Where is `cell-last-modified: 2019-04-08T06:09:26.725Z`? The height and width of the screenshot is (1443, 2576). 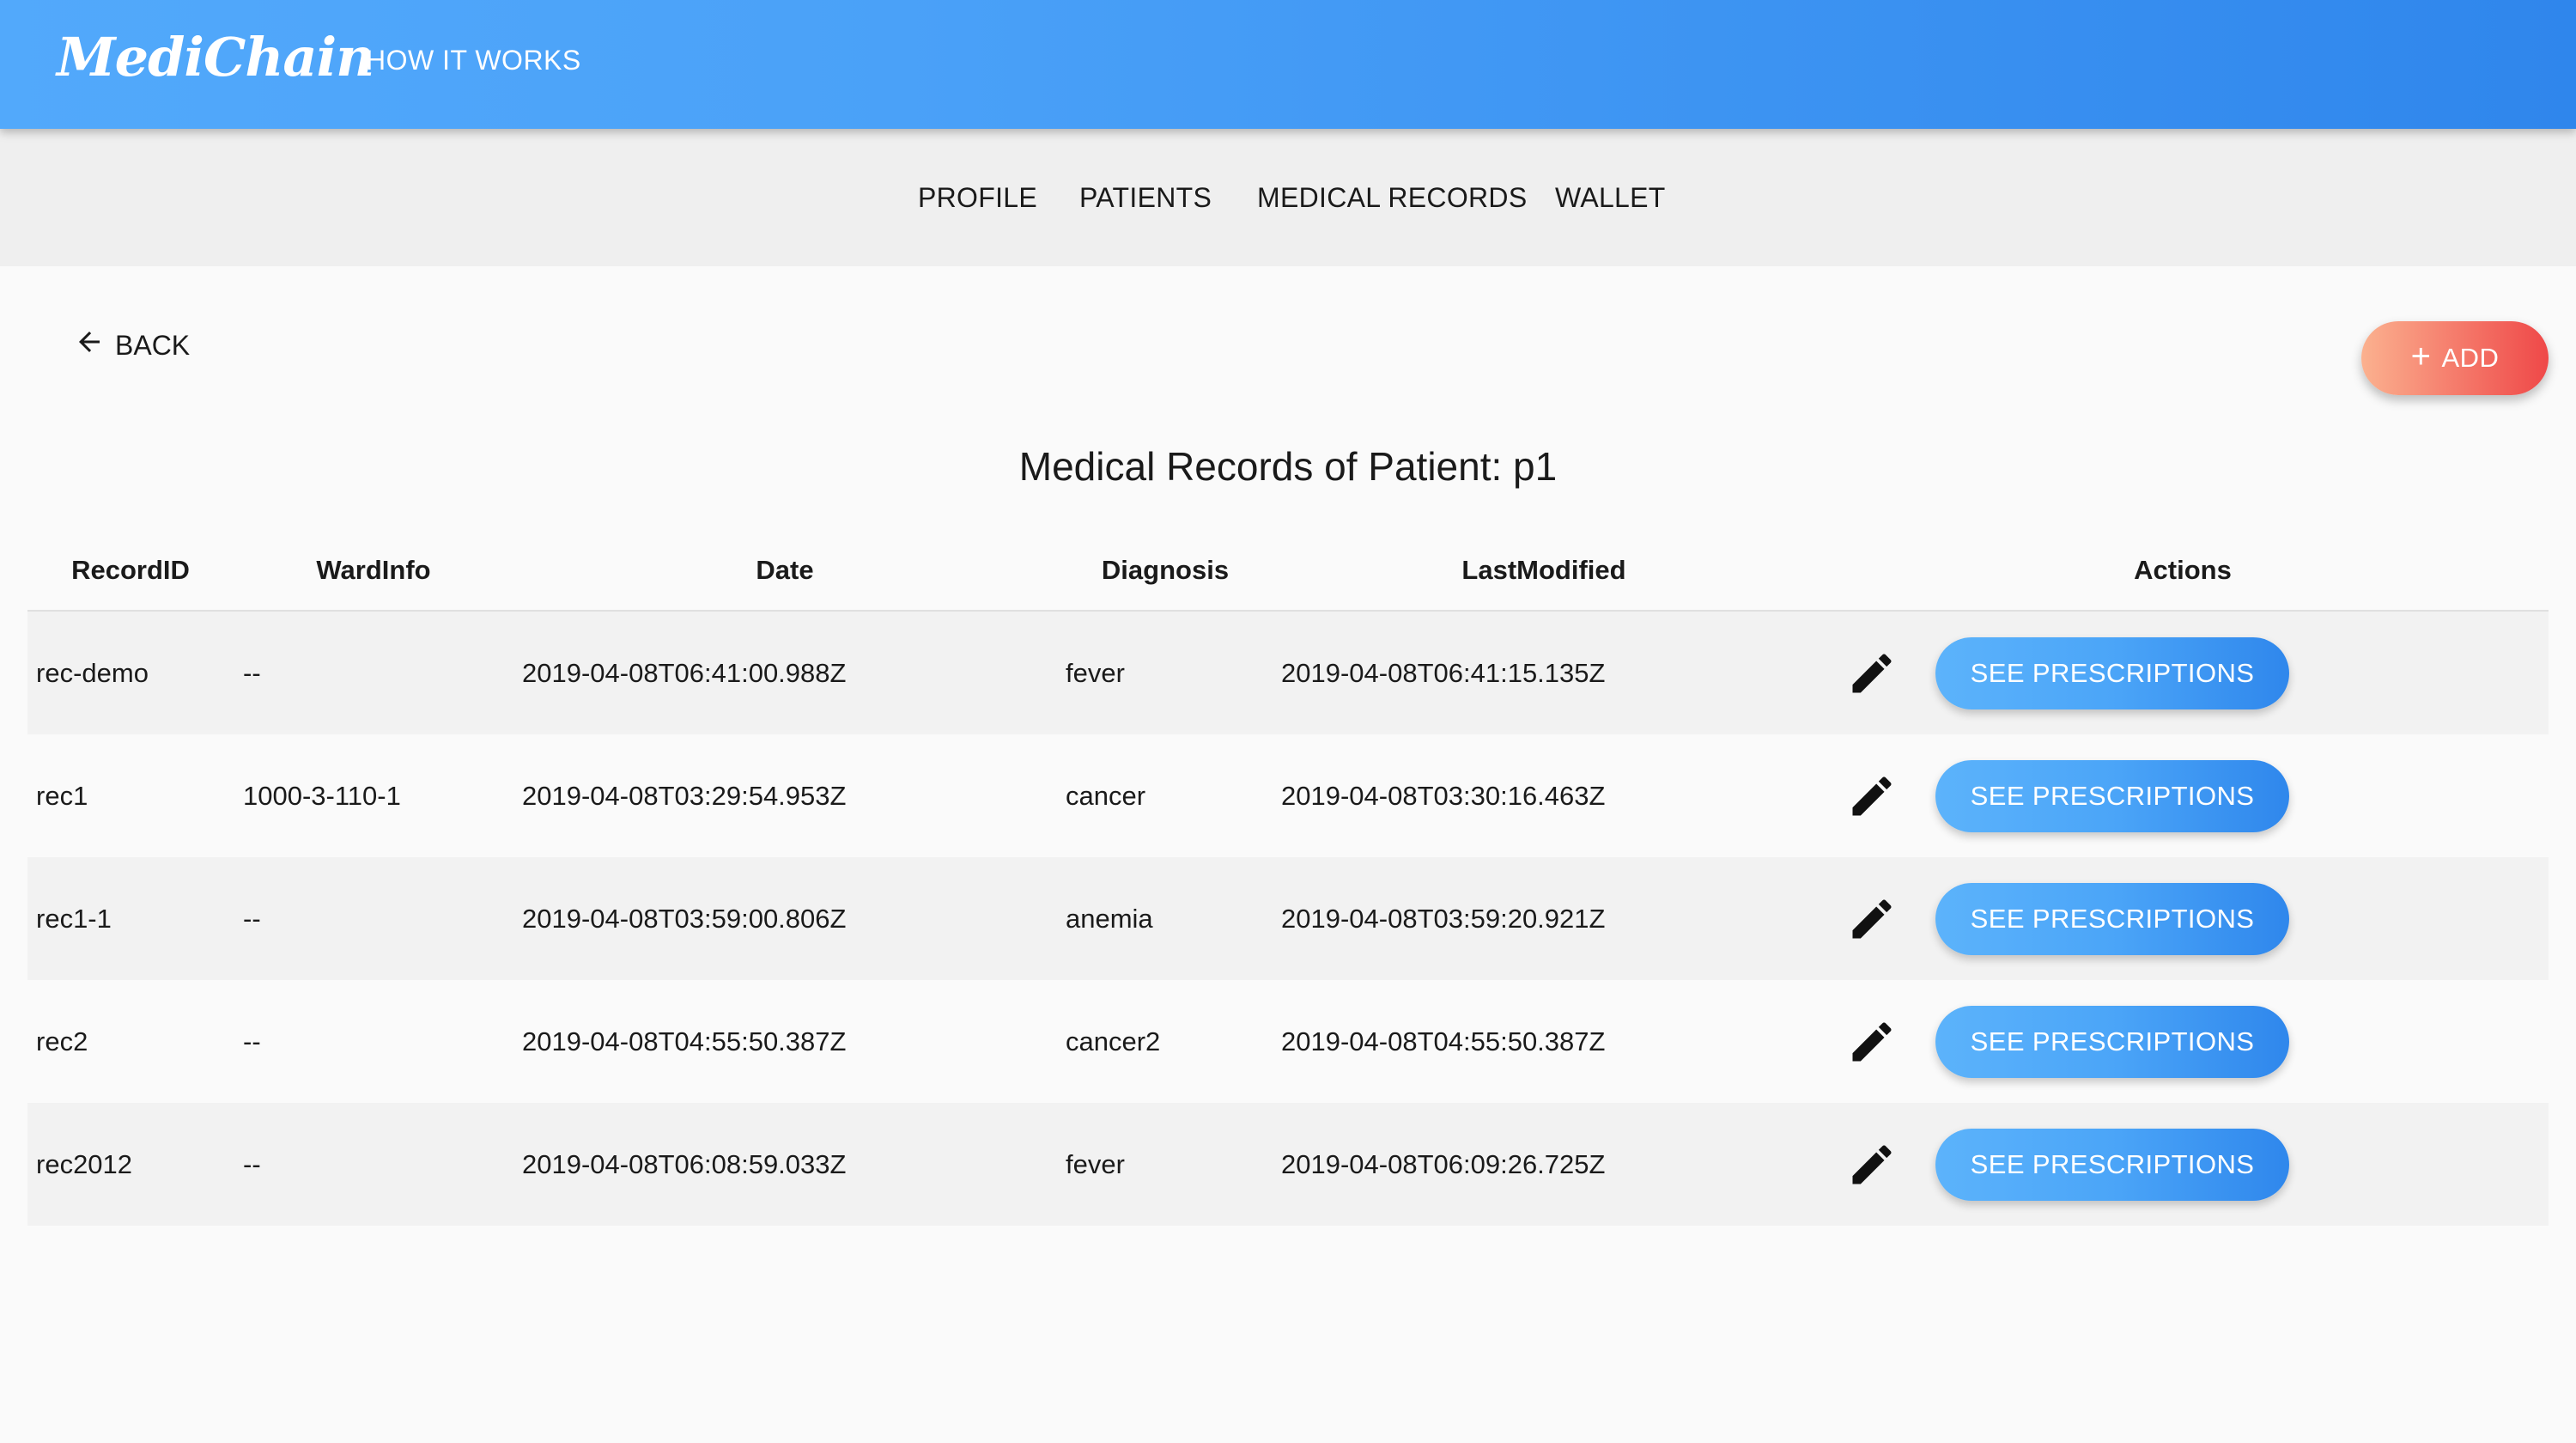 cell-last-modified: 2019-04-08T06:09:26.725Z is located at coordinates (1444, 1163).